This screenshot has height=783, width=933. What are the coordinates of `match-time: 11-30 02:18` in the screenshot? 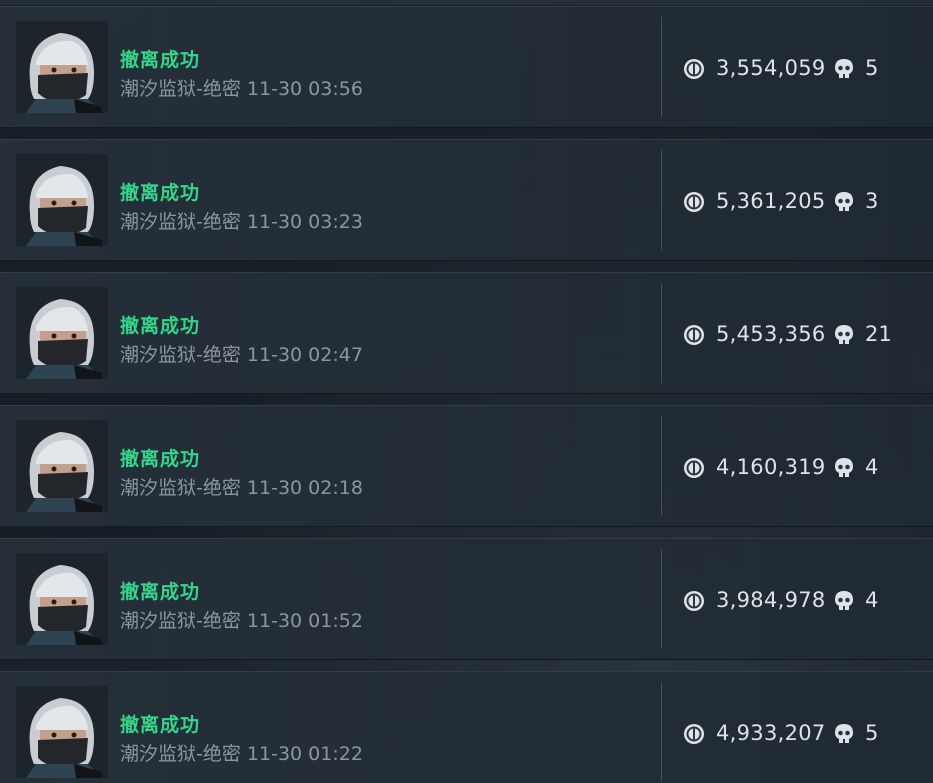 It's located at (304, 488).